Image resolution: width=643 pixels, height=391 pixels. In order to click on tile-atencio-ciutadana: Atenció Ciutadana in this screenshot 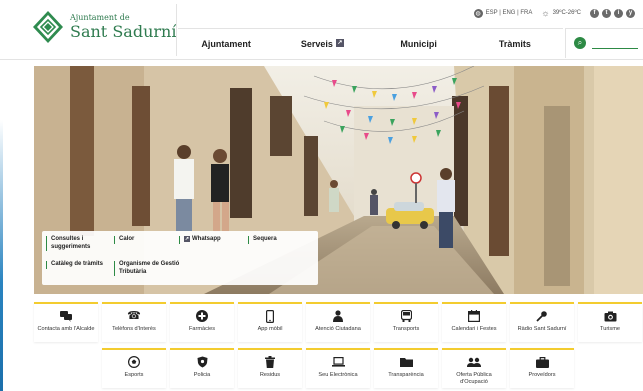, I will do `click(338, 322)`.